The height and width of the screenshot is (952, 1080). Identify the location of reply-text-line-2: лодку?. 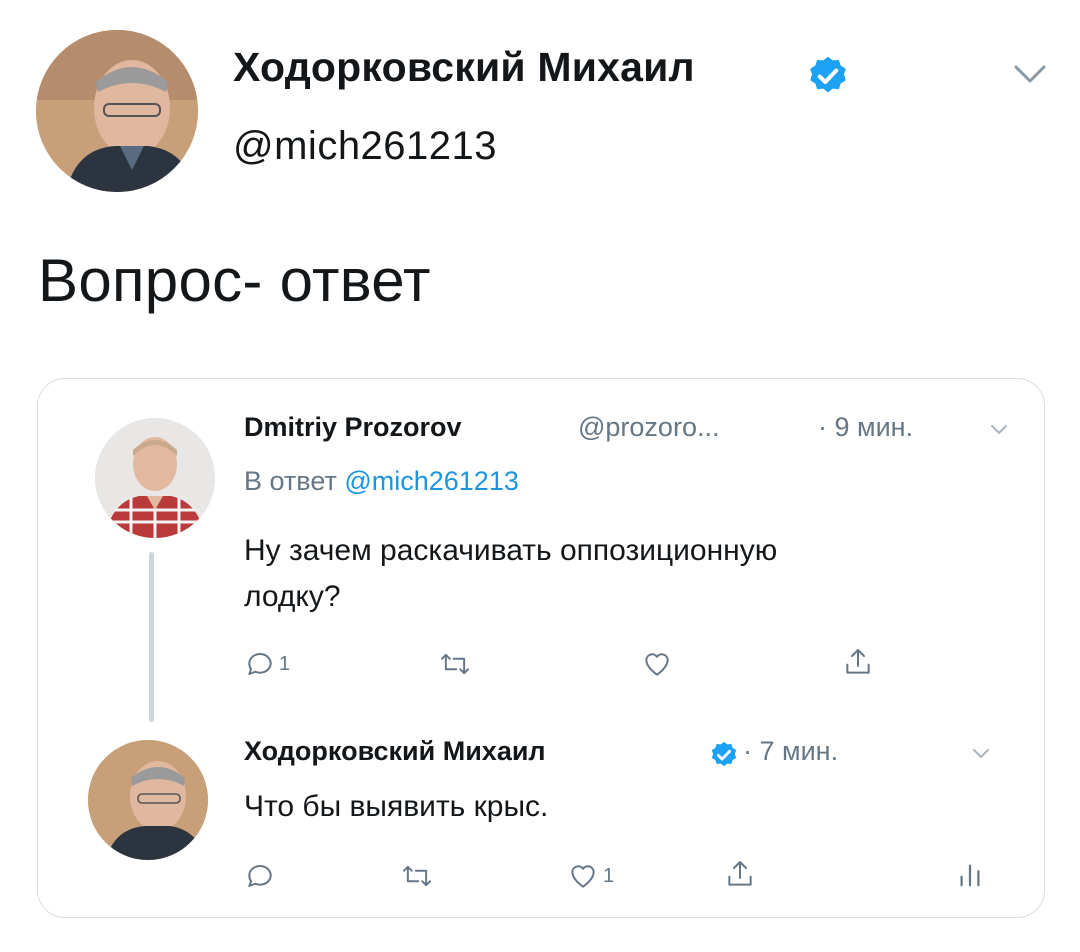
(292, 596).